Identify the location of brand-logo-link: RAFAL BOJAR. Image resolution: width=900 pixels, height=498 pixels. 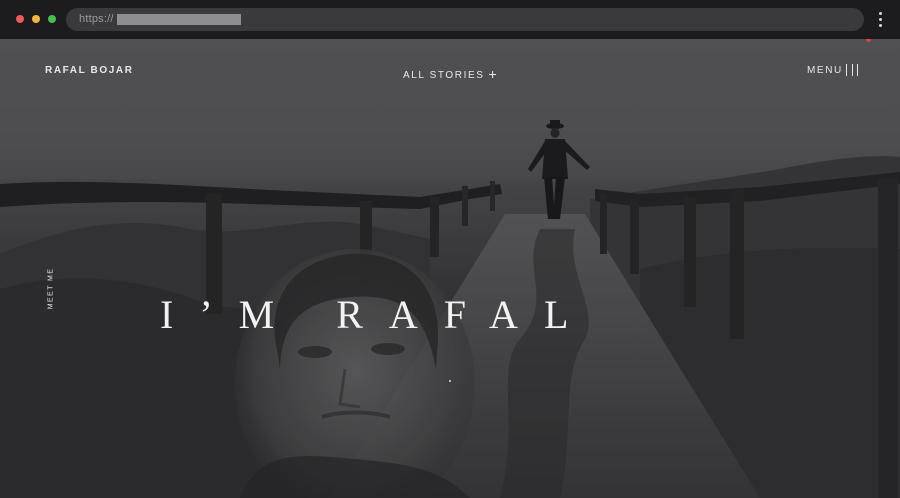
(89, 70).